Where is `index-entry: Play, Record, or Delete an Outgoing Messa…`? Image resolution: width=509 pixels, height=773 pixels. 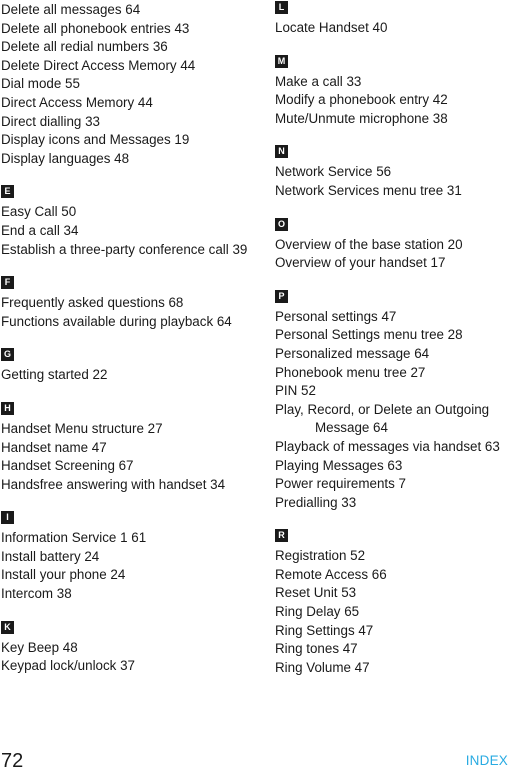 index-entry: Play, Record, or Delete an Outgoing Messa… is located at coordinates (392, 419).